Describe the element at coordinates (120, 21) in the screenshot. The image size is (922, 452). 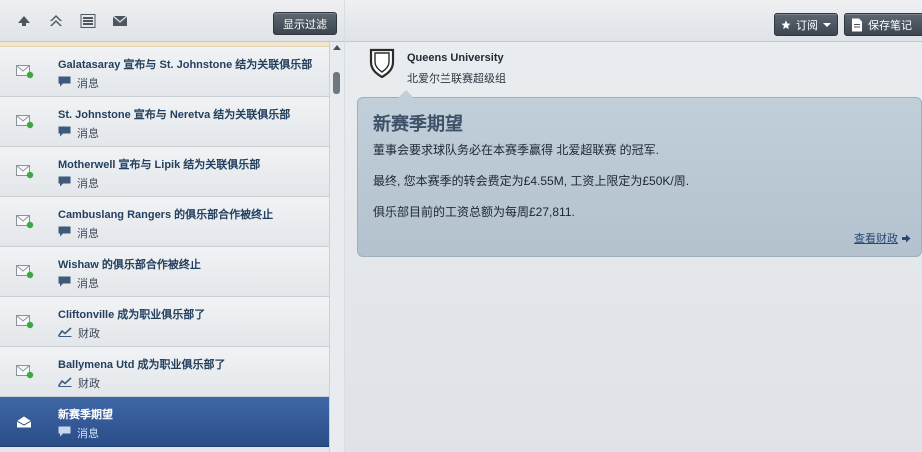
I see `mail-icon` at that location.